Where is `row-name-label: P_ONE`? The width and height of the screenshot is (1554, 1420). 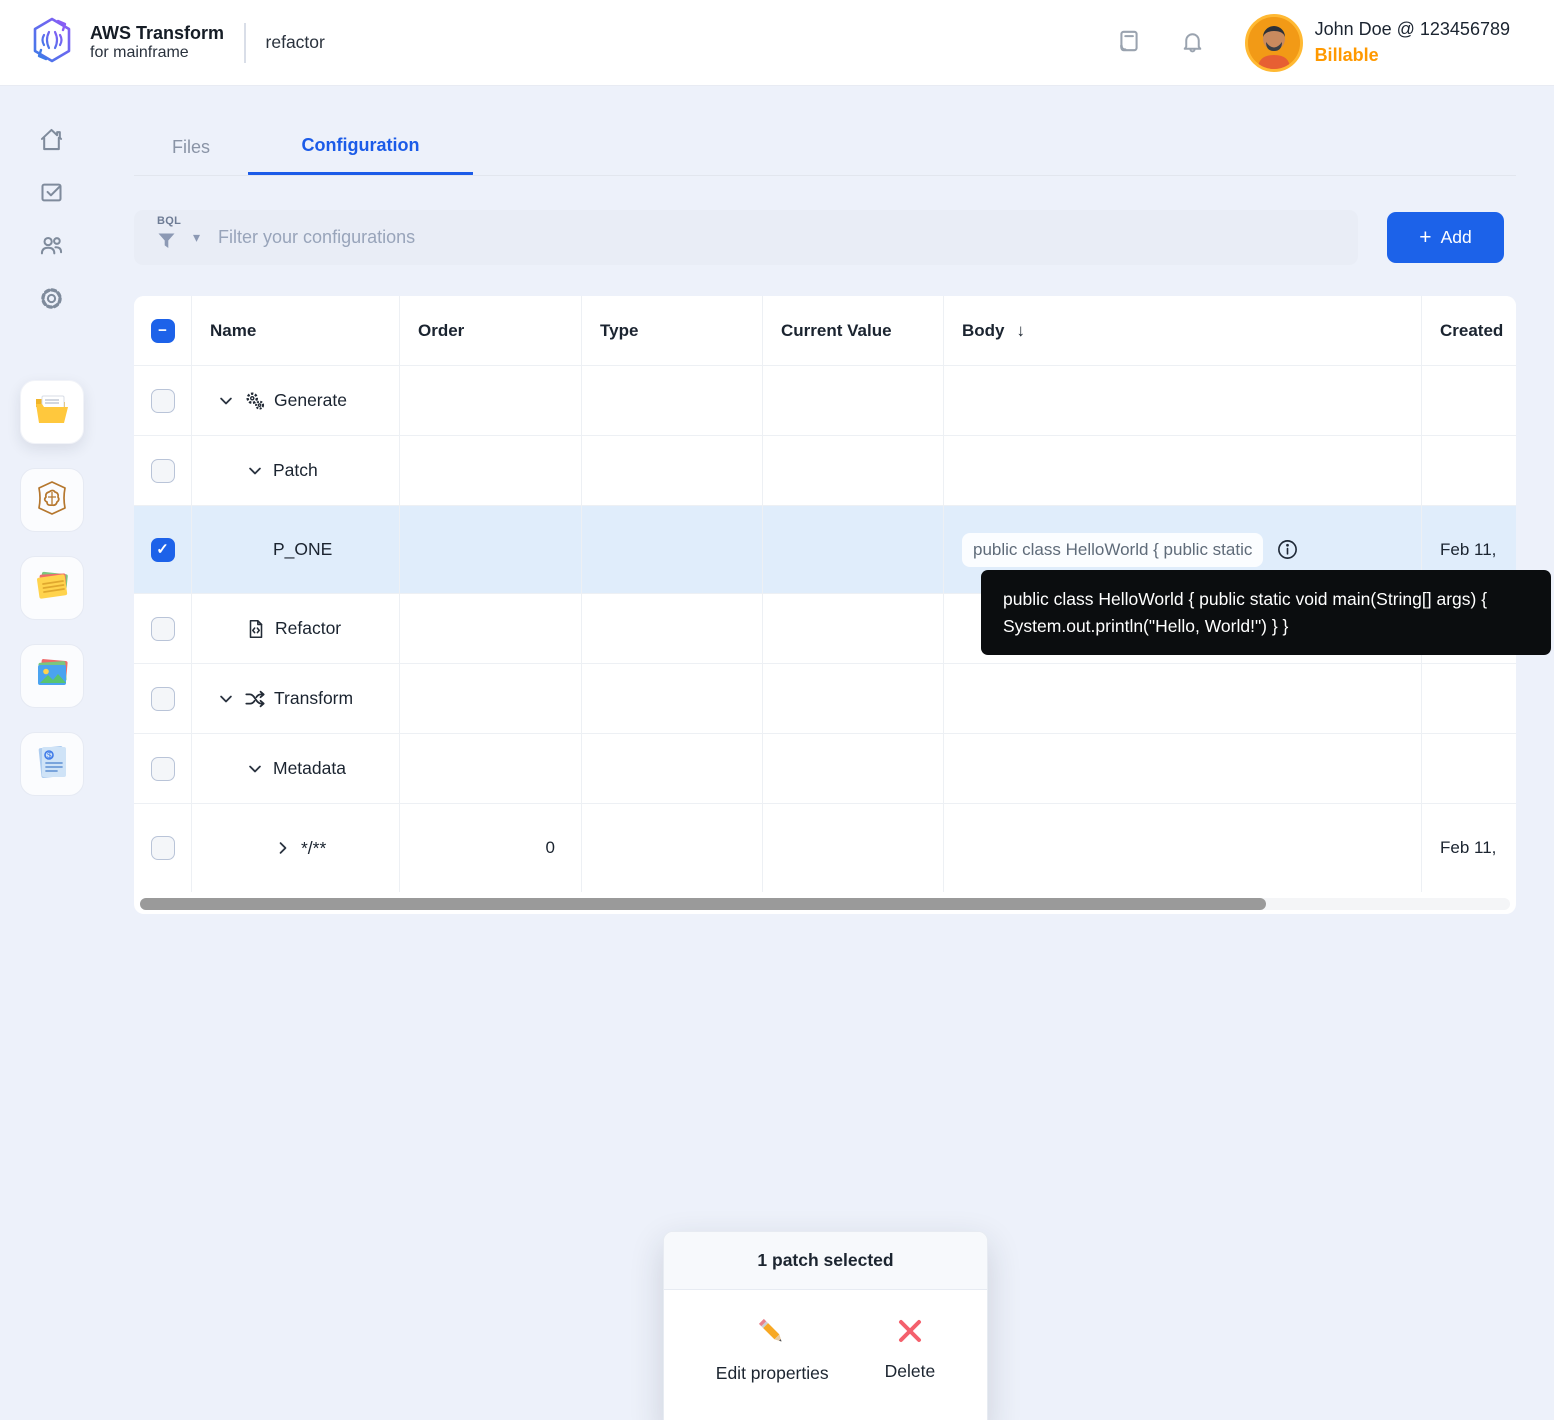 row-name-label: P_ONE is located at coordinates (303, 549).